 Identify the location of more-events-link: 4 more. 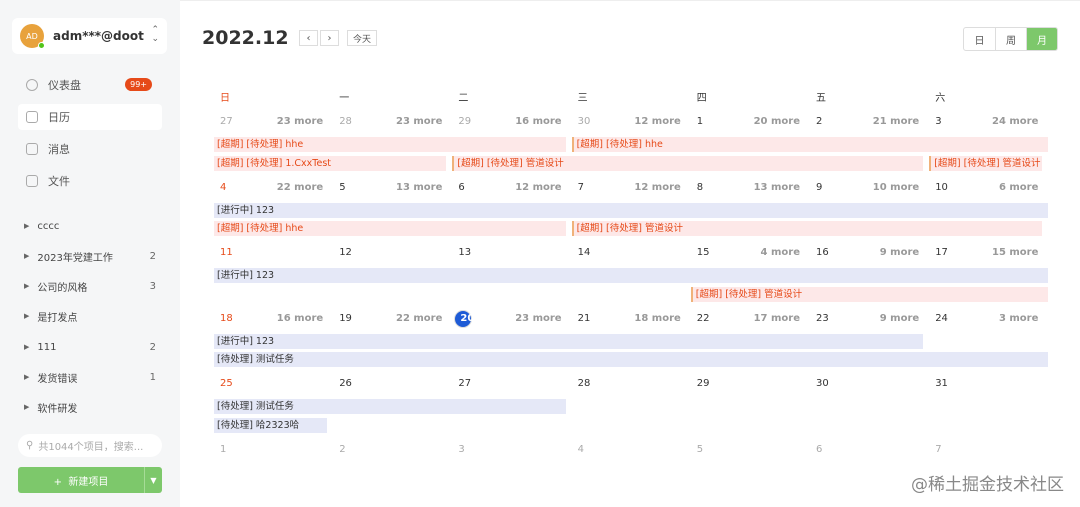
(765, 252).